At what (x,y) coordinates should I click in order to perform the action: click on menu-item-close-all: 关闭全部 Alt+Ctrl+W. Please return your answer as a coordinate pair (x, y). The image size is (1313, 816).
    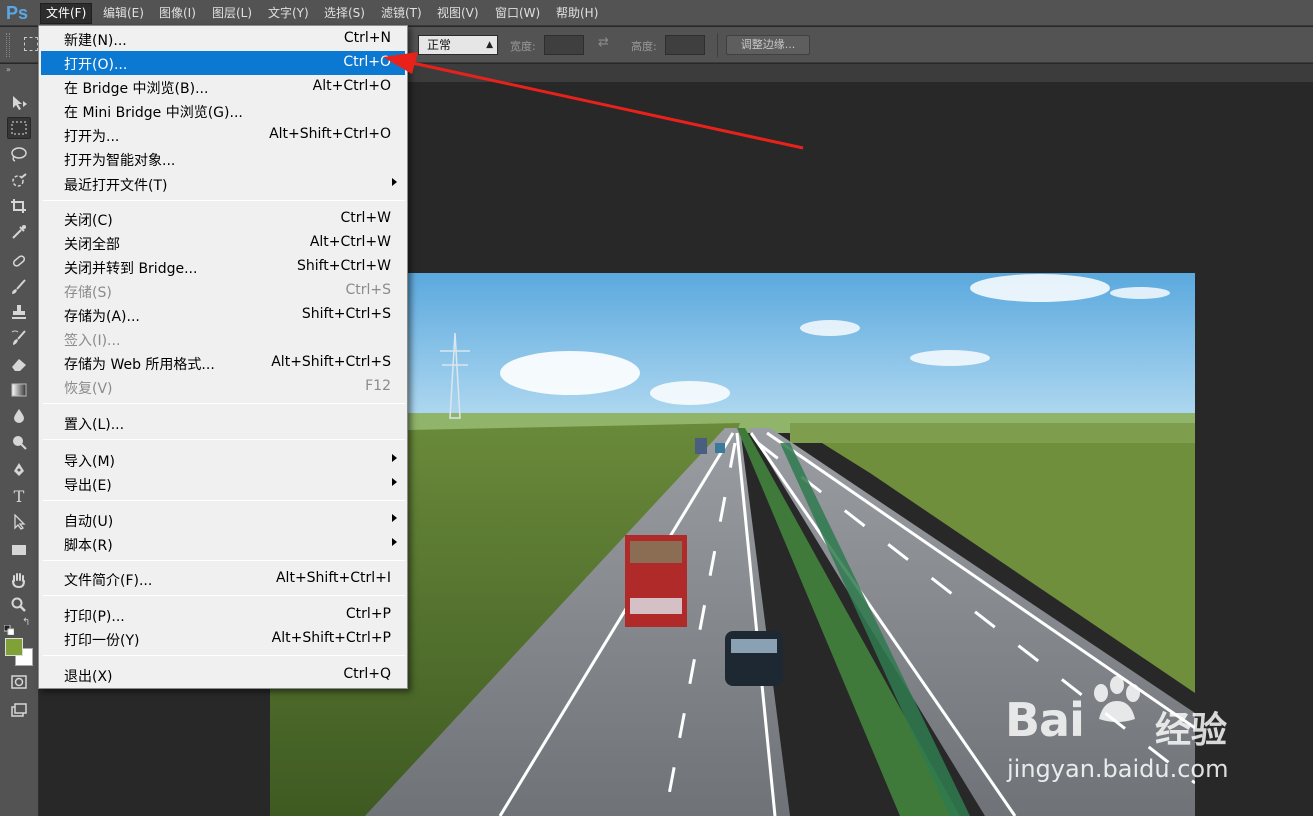
    Looking at the image, I should click on (223, 243).